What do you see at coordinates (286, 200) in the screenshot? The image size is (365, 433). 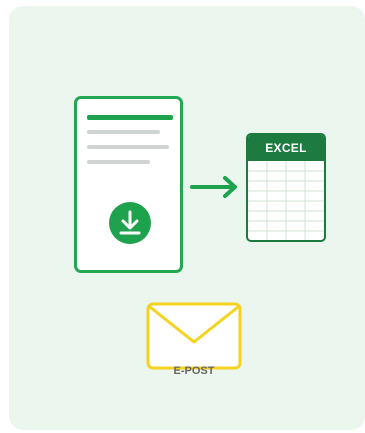 I see `spreadsheet-grid` at bounding box center [286, 200].